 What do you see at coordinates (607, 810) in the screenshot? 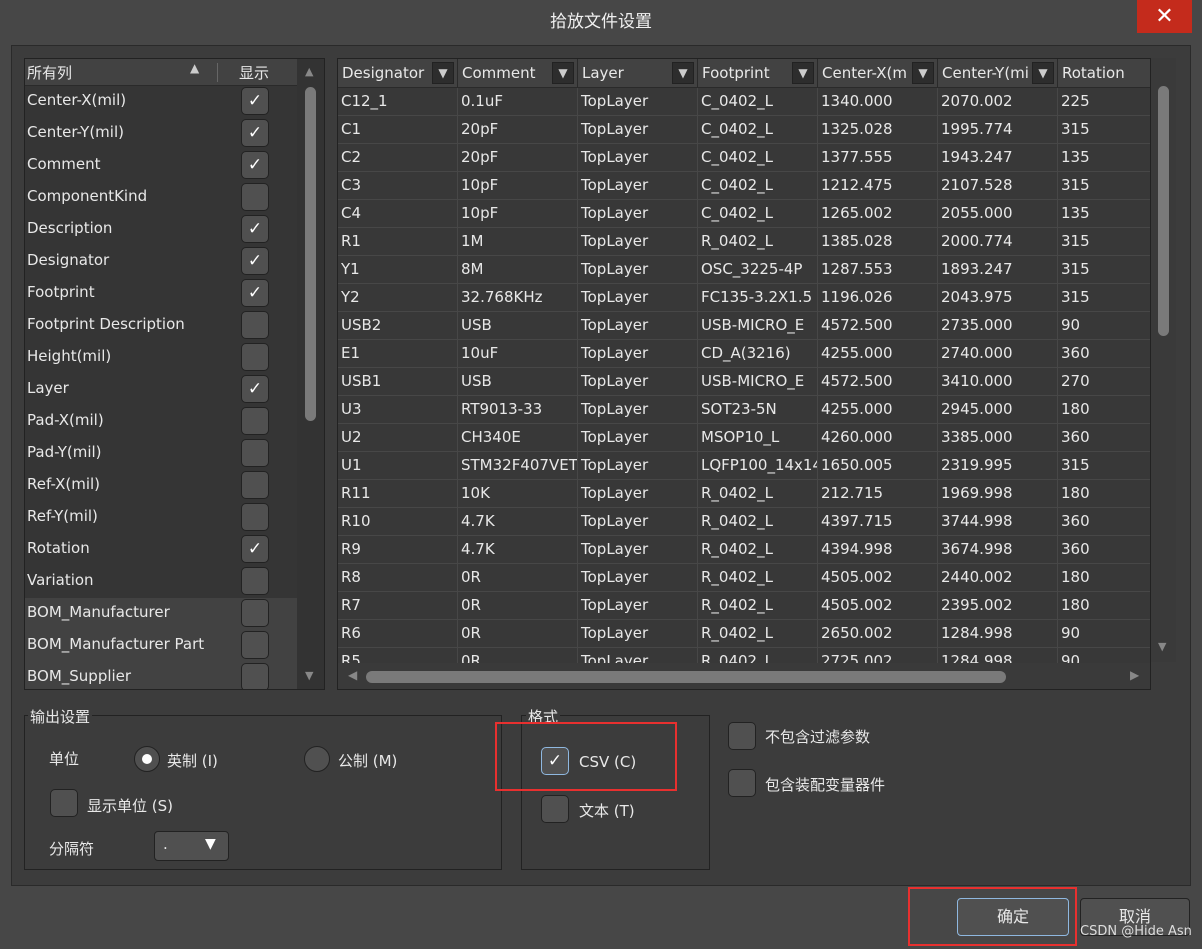
I see `text-label: 文本 (T)` at bounding box center [607, 810].